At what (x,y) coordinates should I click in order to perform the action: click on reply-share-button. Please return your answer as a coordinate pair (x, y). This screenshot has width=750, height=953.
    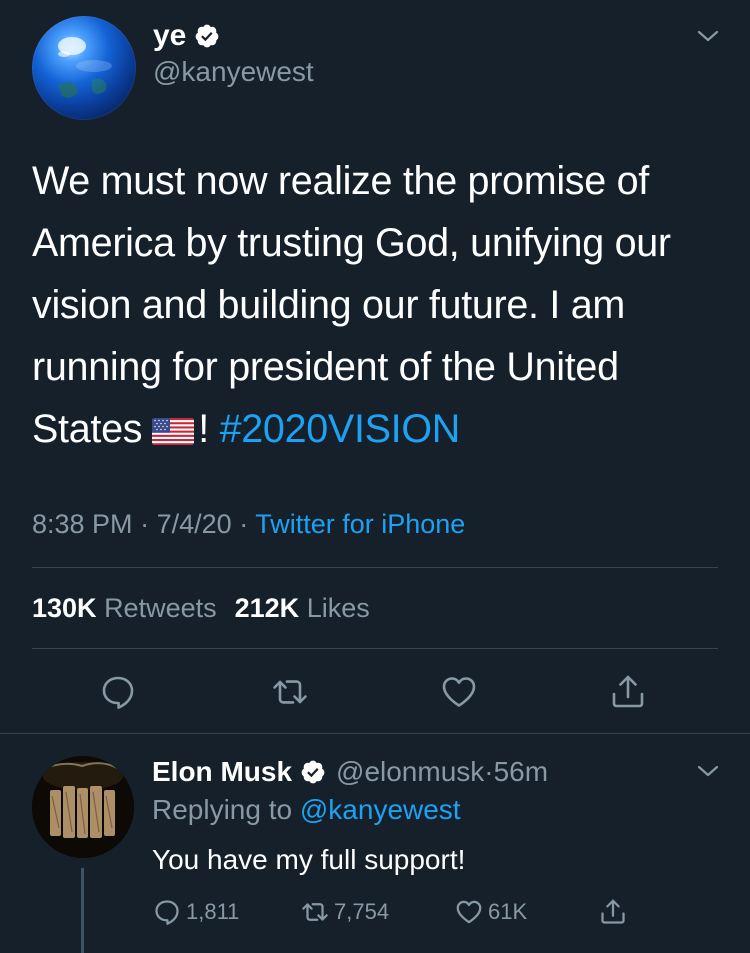
    Looking at the image, I should click on (613, 912).